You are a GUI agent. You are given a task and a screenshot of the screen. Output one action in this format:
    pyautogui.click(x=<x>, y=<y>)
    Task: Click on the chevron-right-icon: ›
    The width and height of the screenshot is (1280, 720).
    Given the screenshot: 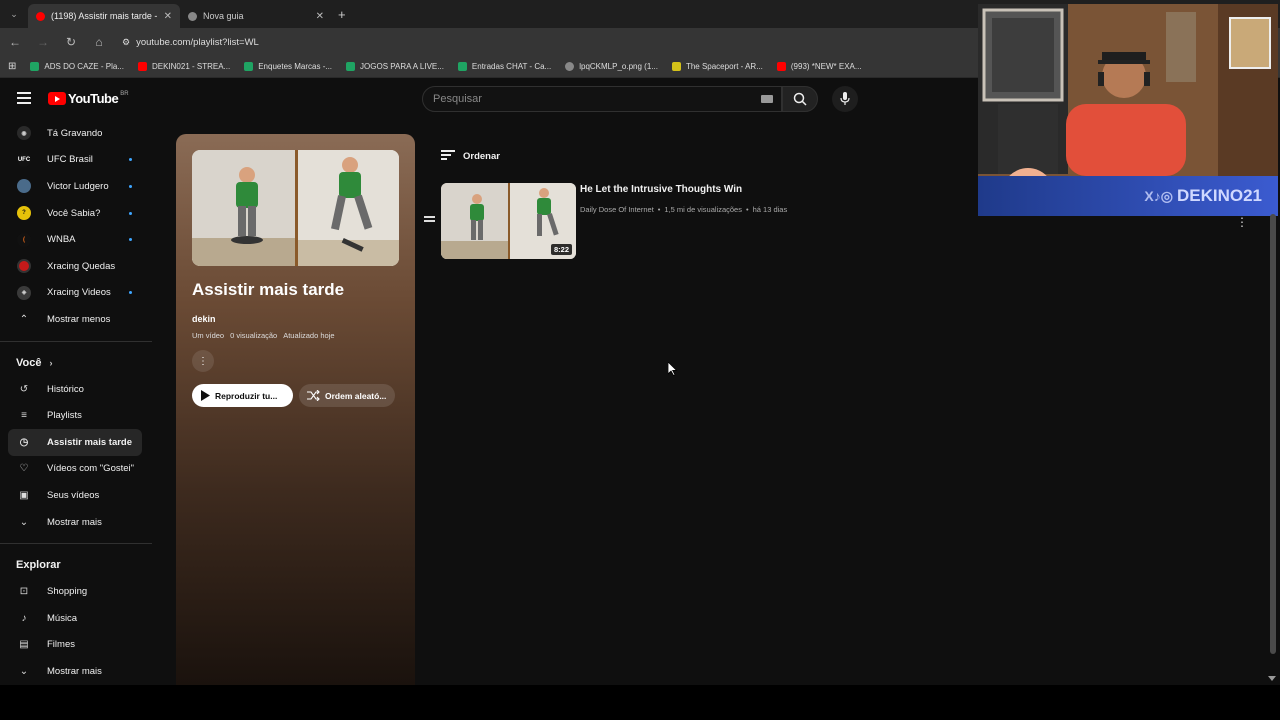 What is the action you would take?
    pyautogui.click(x=51, y=362)
    